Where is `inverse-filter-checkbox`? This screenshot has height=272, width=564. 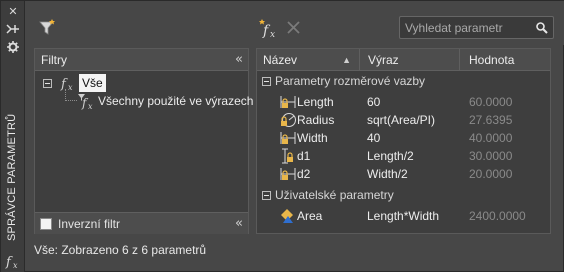
inverse-filter-checkbox is located at coordinates (46, 224).